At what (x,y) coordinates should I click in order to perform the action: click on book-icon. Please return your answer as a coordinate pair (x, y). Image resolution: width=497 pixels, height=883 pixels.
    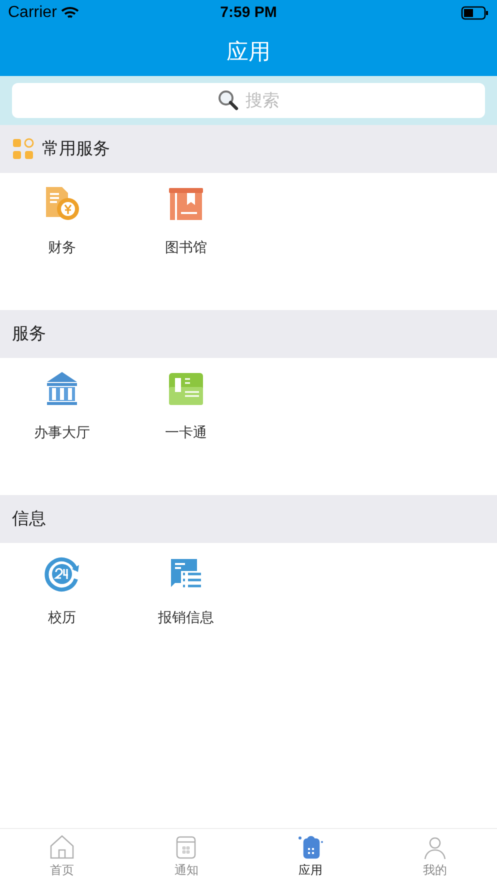
    Looking at the image, I should click on (186, 204).